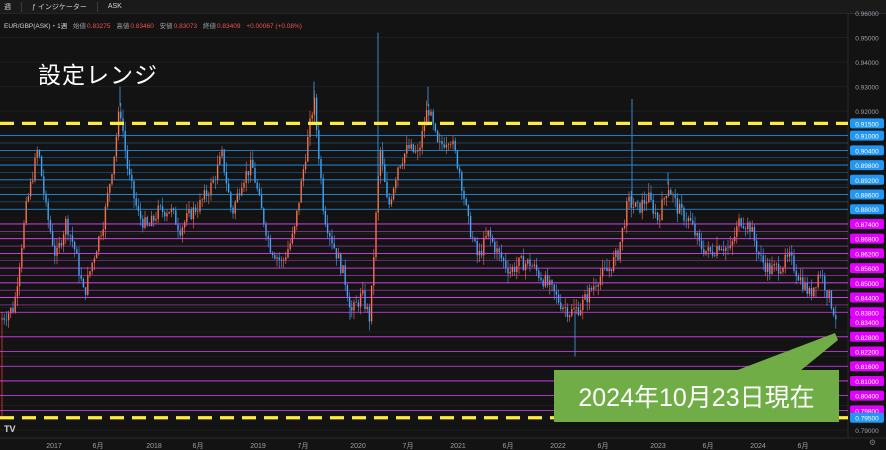 The width and height of the screenshot is (886, 450). What do you see at coordinates (10, 429) in the screenshot?
I see `tradingview-logo: TV` at bounding box center [10, 429].